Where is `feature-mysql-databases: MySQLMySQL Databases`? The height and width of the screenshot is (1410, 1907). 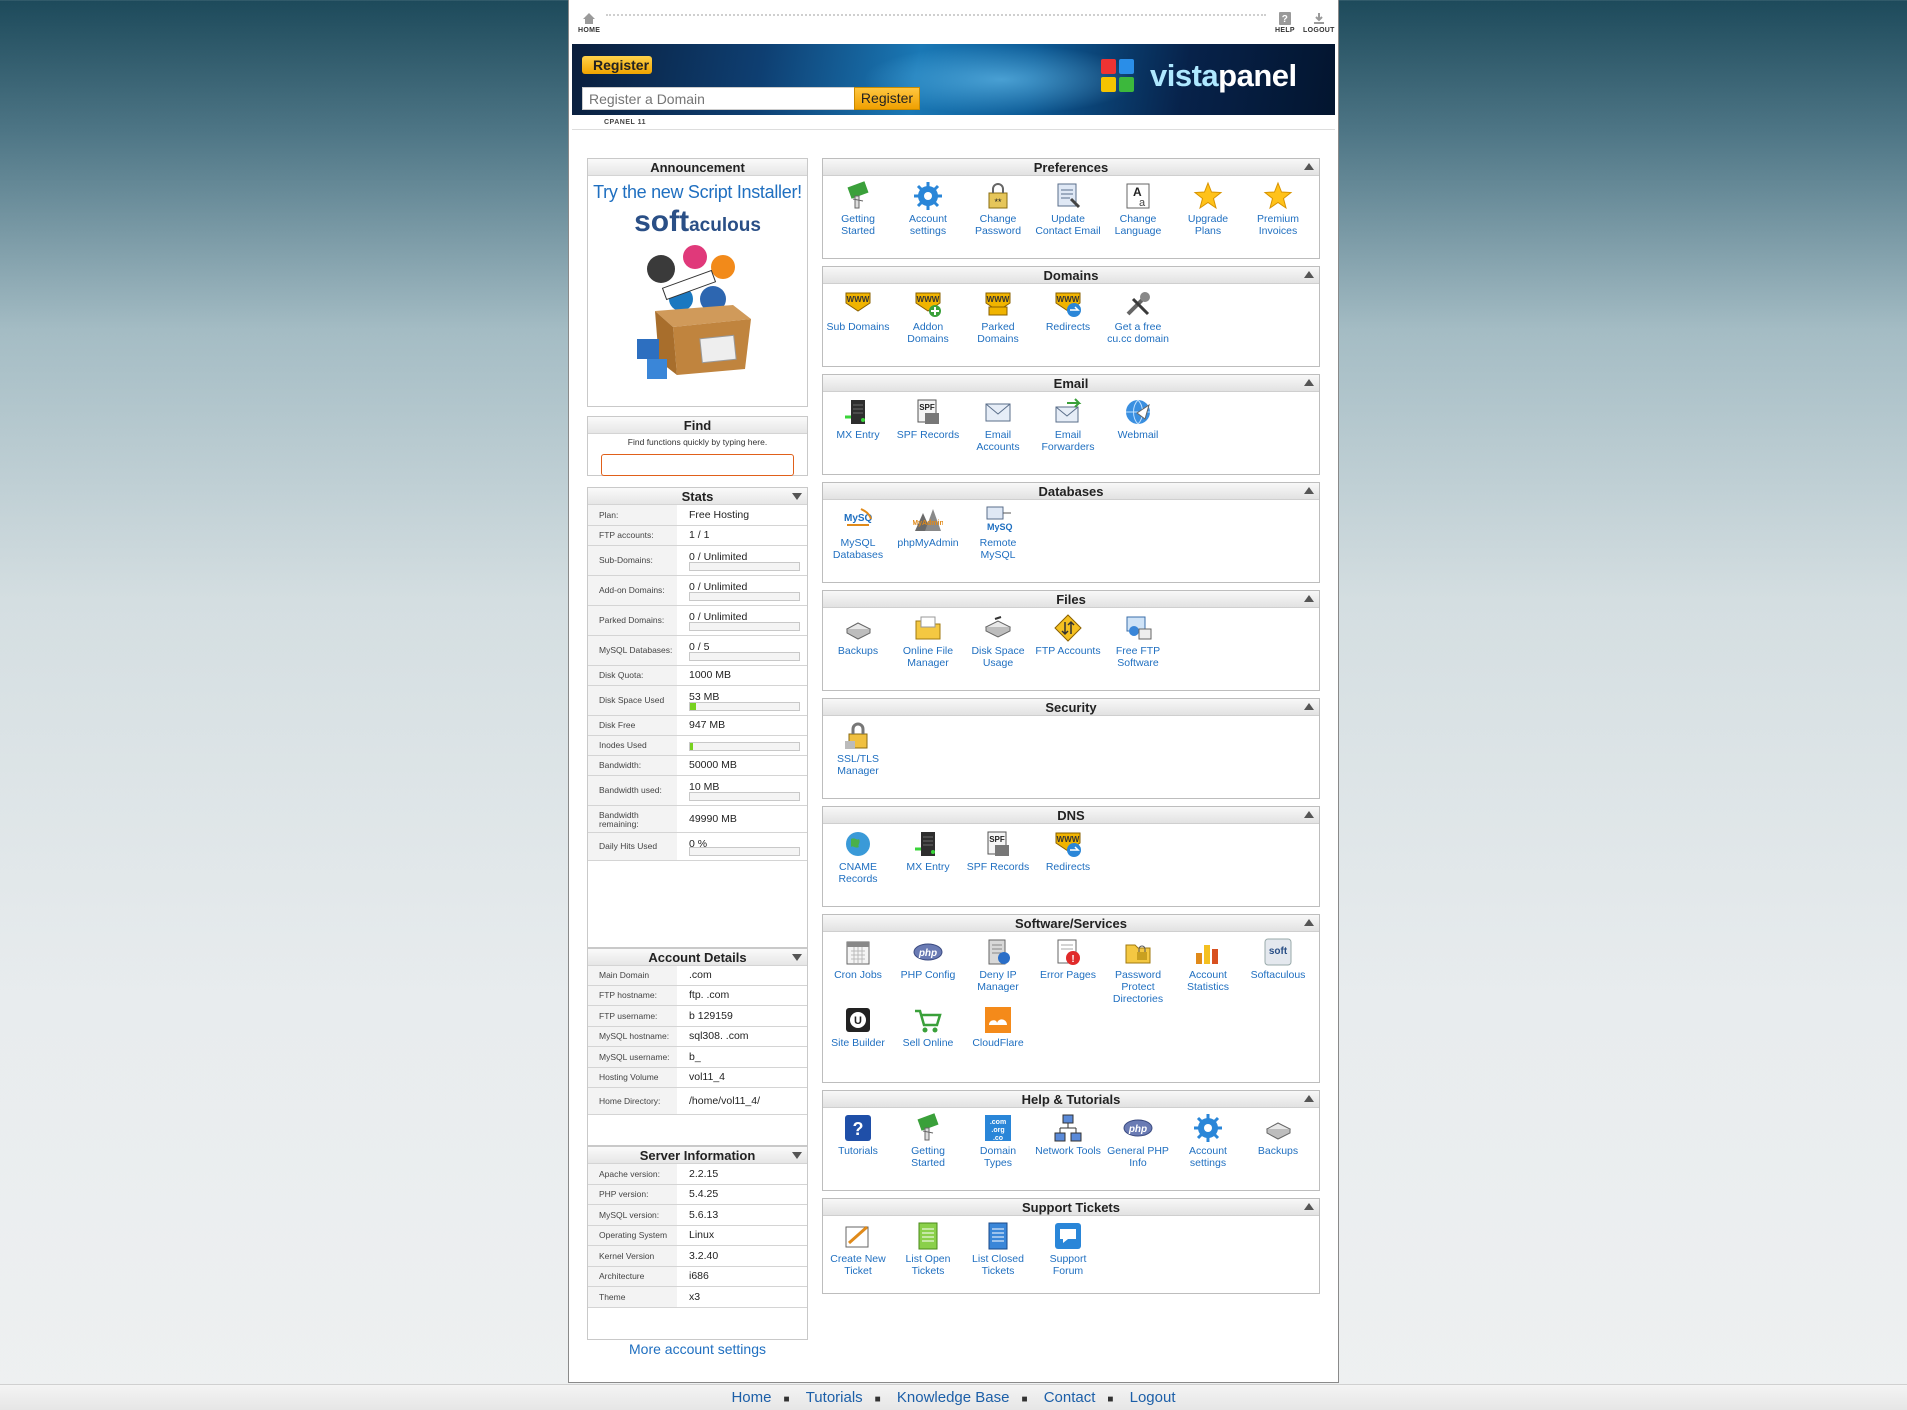 feature-mysql-databases: MySQLMySQL Databases is located at coordinates (858, 533).